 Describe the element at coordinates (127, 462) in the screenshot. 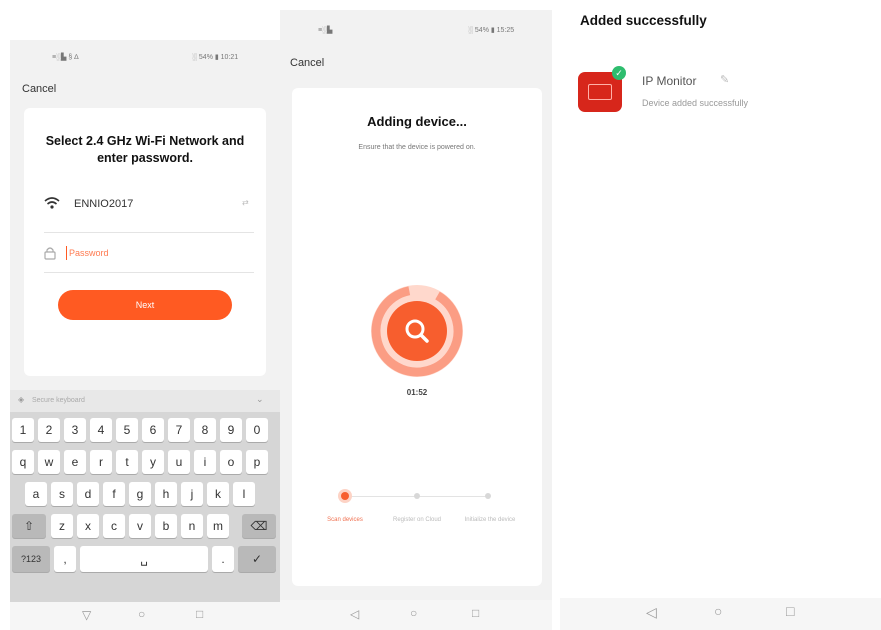

I see `key: t` at that location.